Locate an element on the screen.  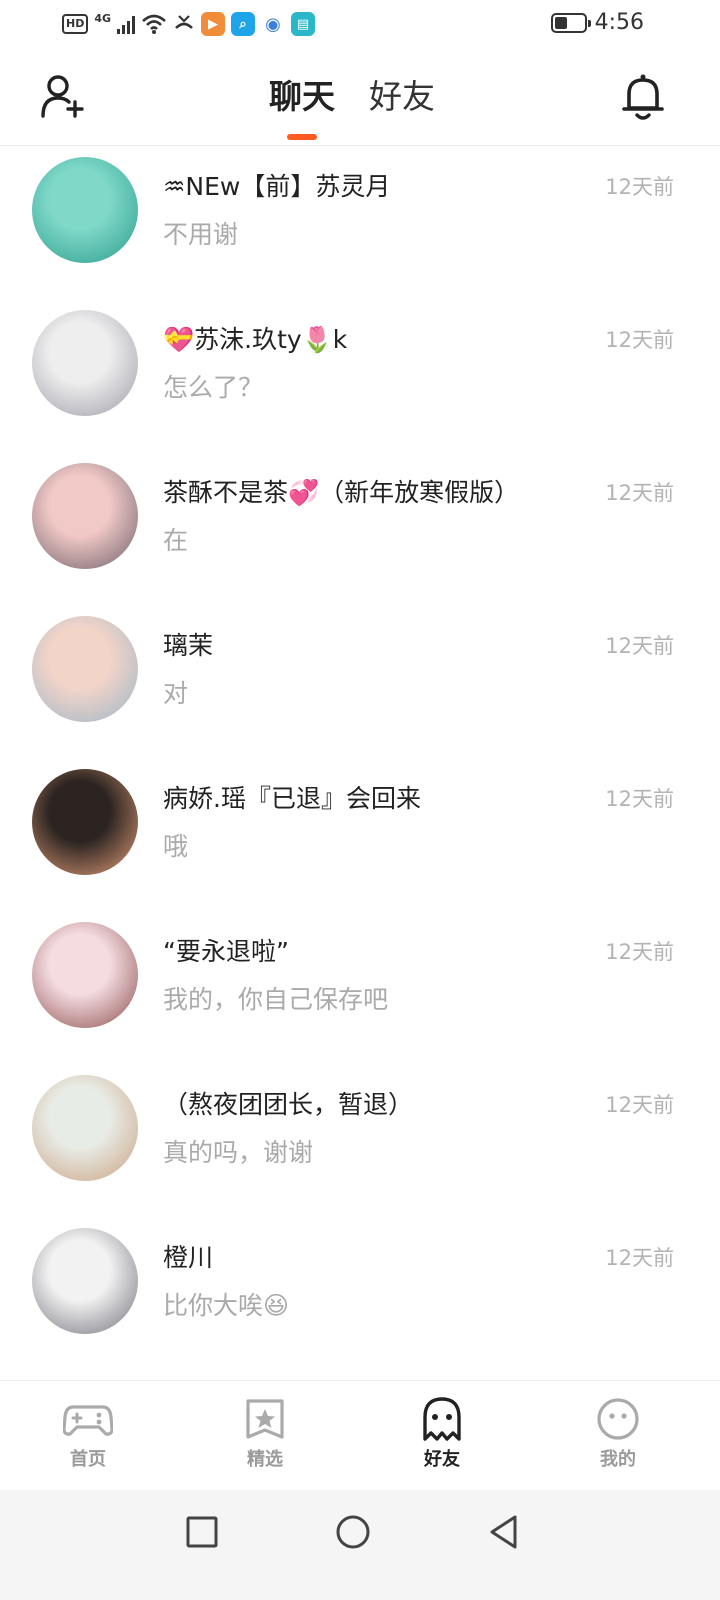
browser-app-icon: ◉ is located at coordinates (273, 24).